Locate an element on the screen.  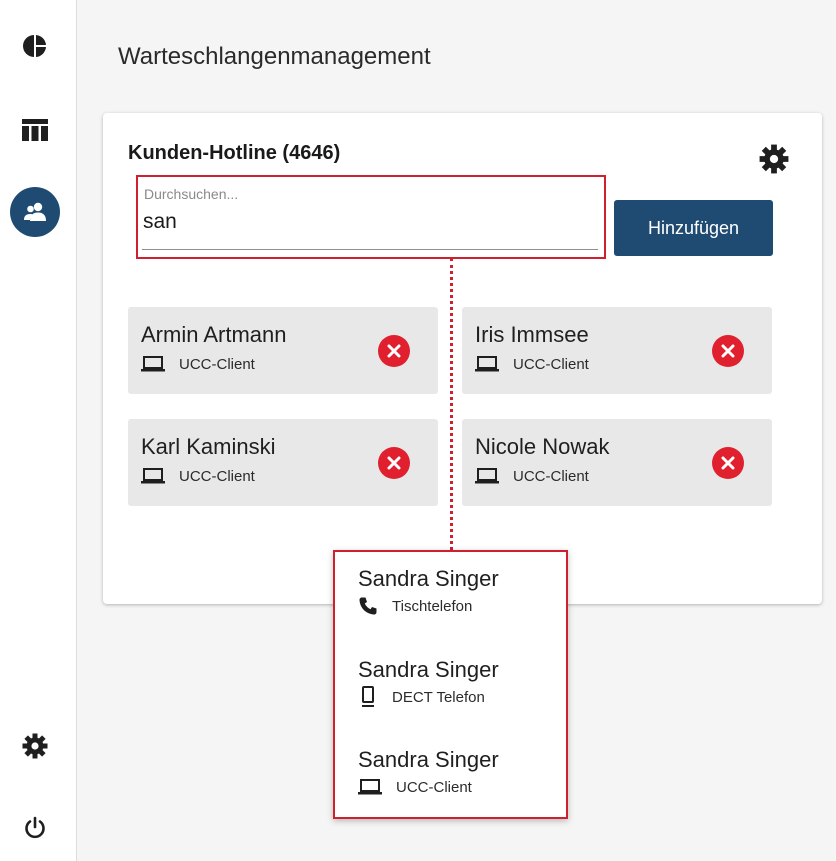
suggestion-item: Sandra Singer DECT Telefon is located at coordinates (450, 687).